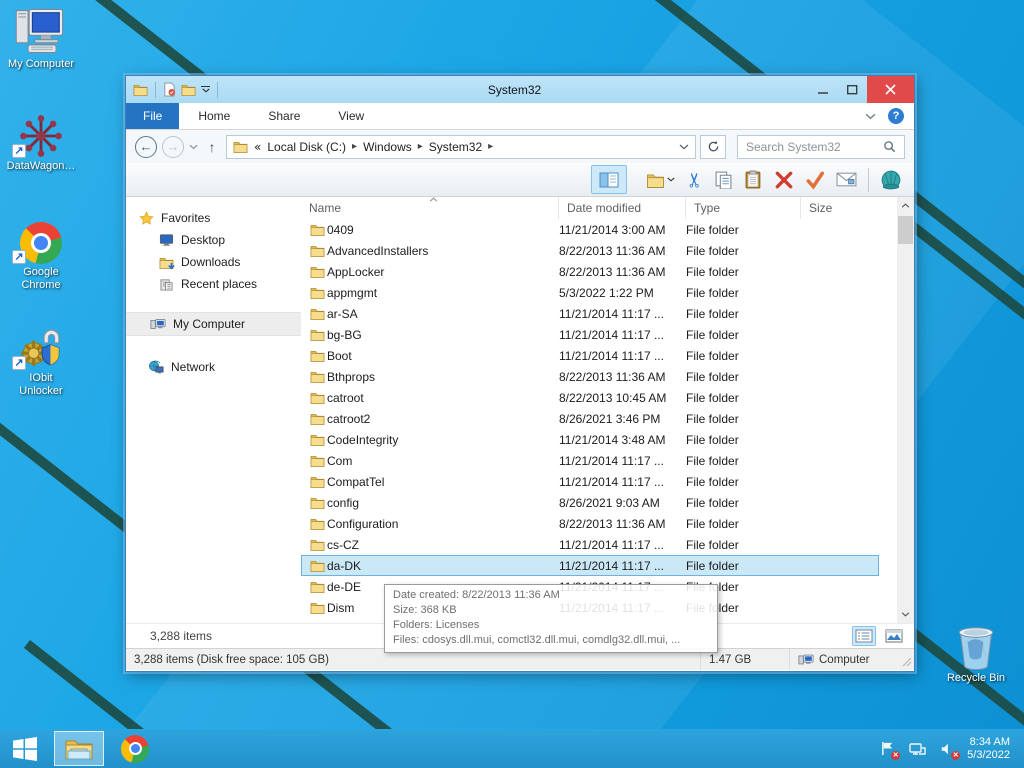  Describe the element at coordinates (520, 116) in the screenshot. I see `ribbon-tabs: File Home Share View ?` at that location.